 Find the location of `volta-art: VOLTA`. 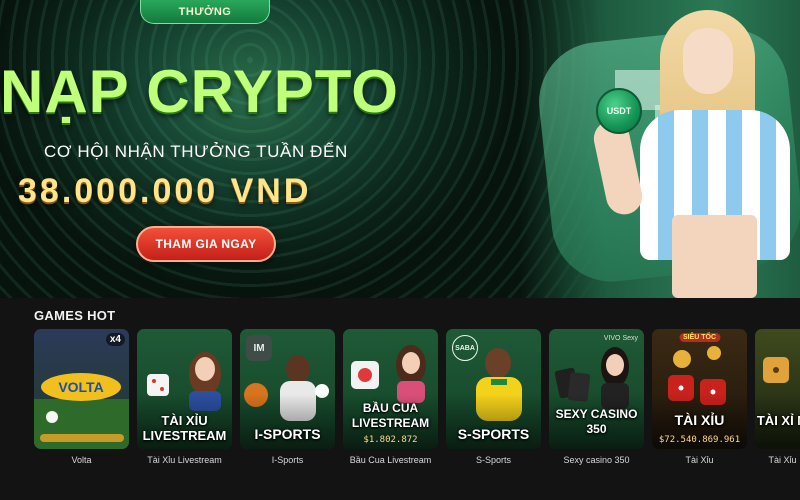

volta-art: VOLTA is located at coordinates (81, 411).